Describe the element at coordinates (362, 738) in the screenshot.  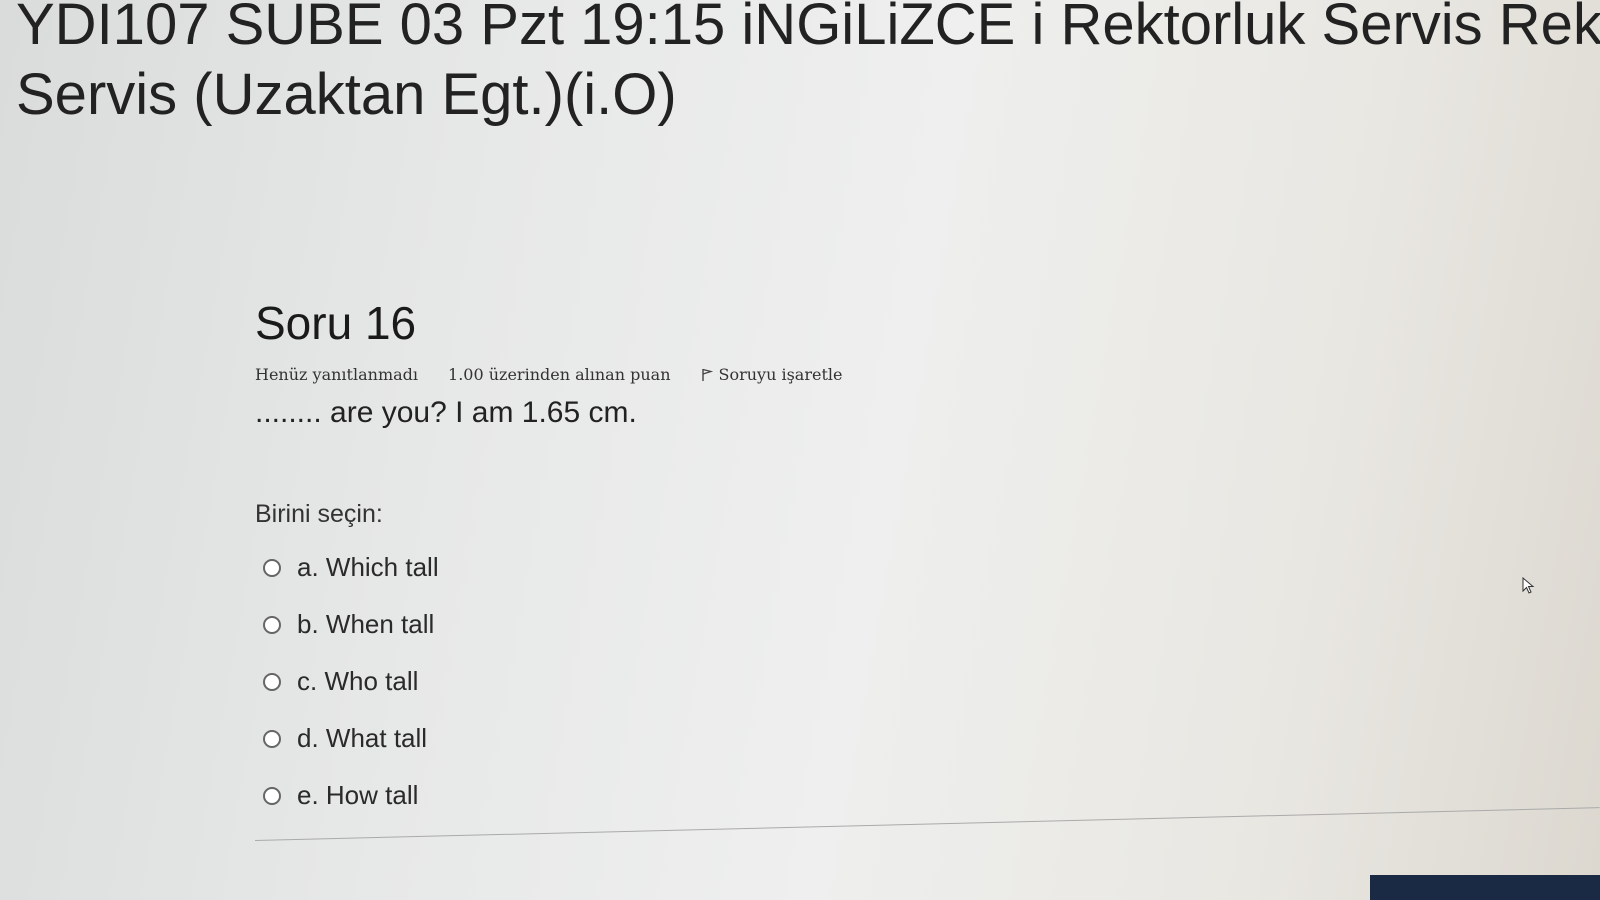
I see `answer-option-label: d. What tall` at that location.